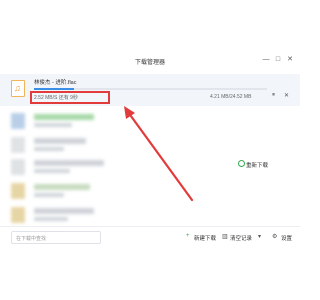 The width and height of the screenshot is (320, 300). Describe the element at coordinates (290, 60) in the screenshot. I see `close-button: ✕` at that location.